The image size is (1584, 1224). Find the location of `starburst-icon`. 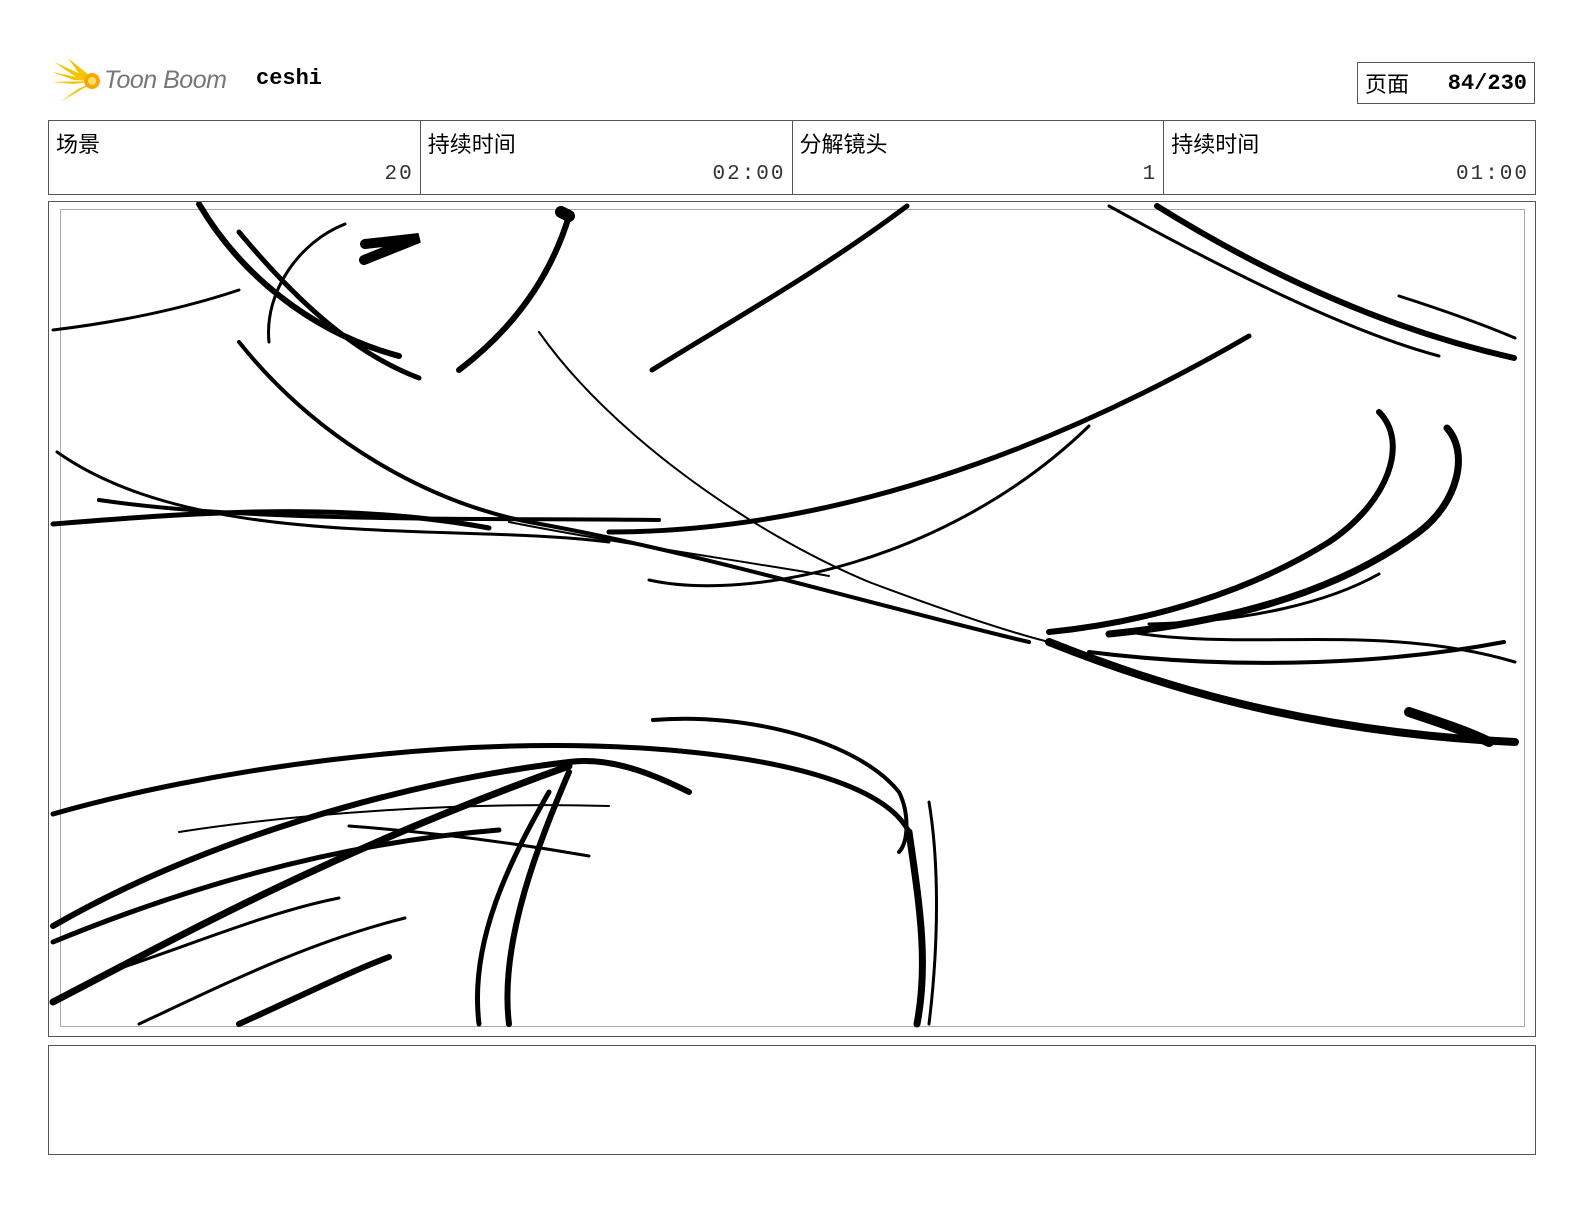

starburst-icon is located at coordinates (76, 80).